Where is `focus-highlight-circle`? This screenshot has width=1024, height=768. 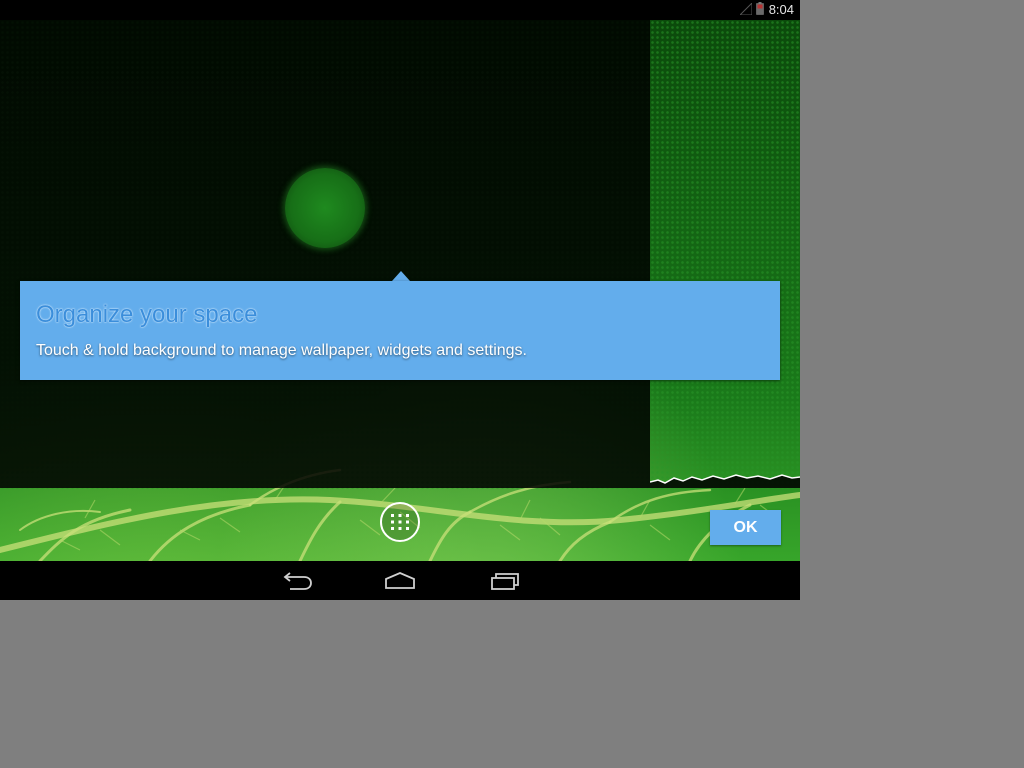 focus-highlight-circle is located at coordinates (325, 208).